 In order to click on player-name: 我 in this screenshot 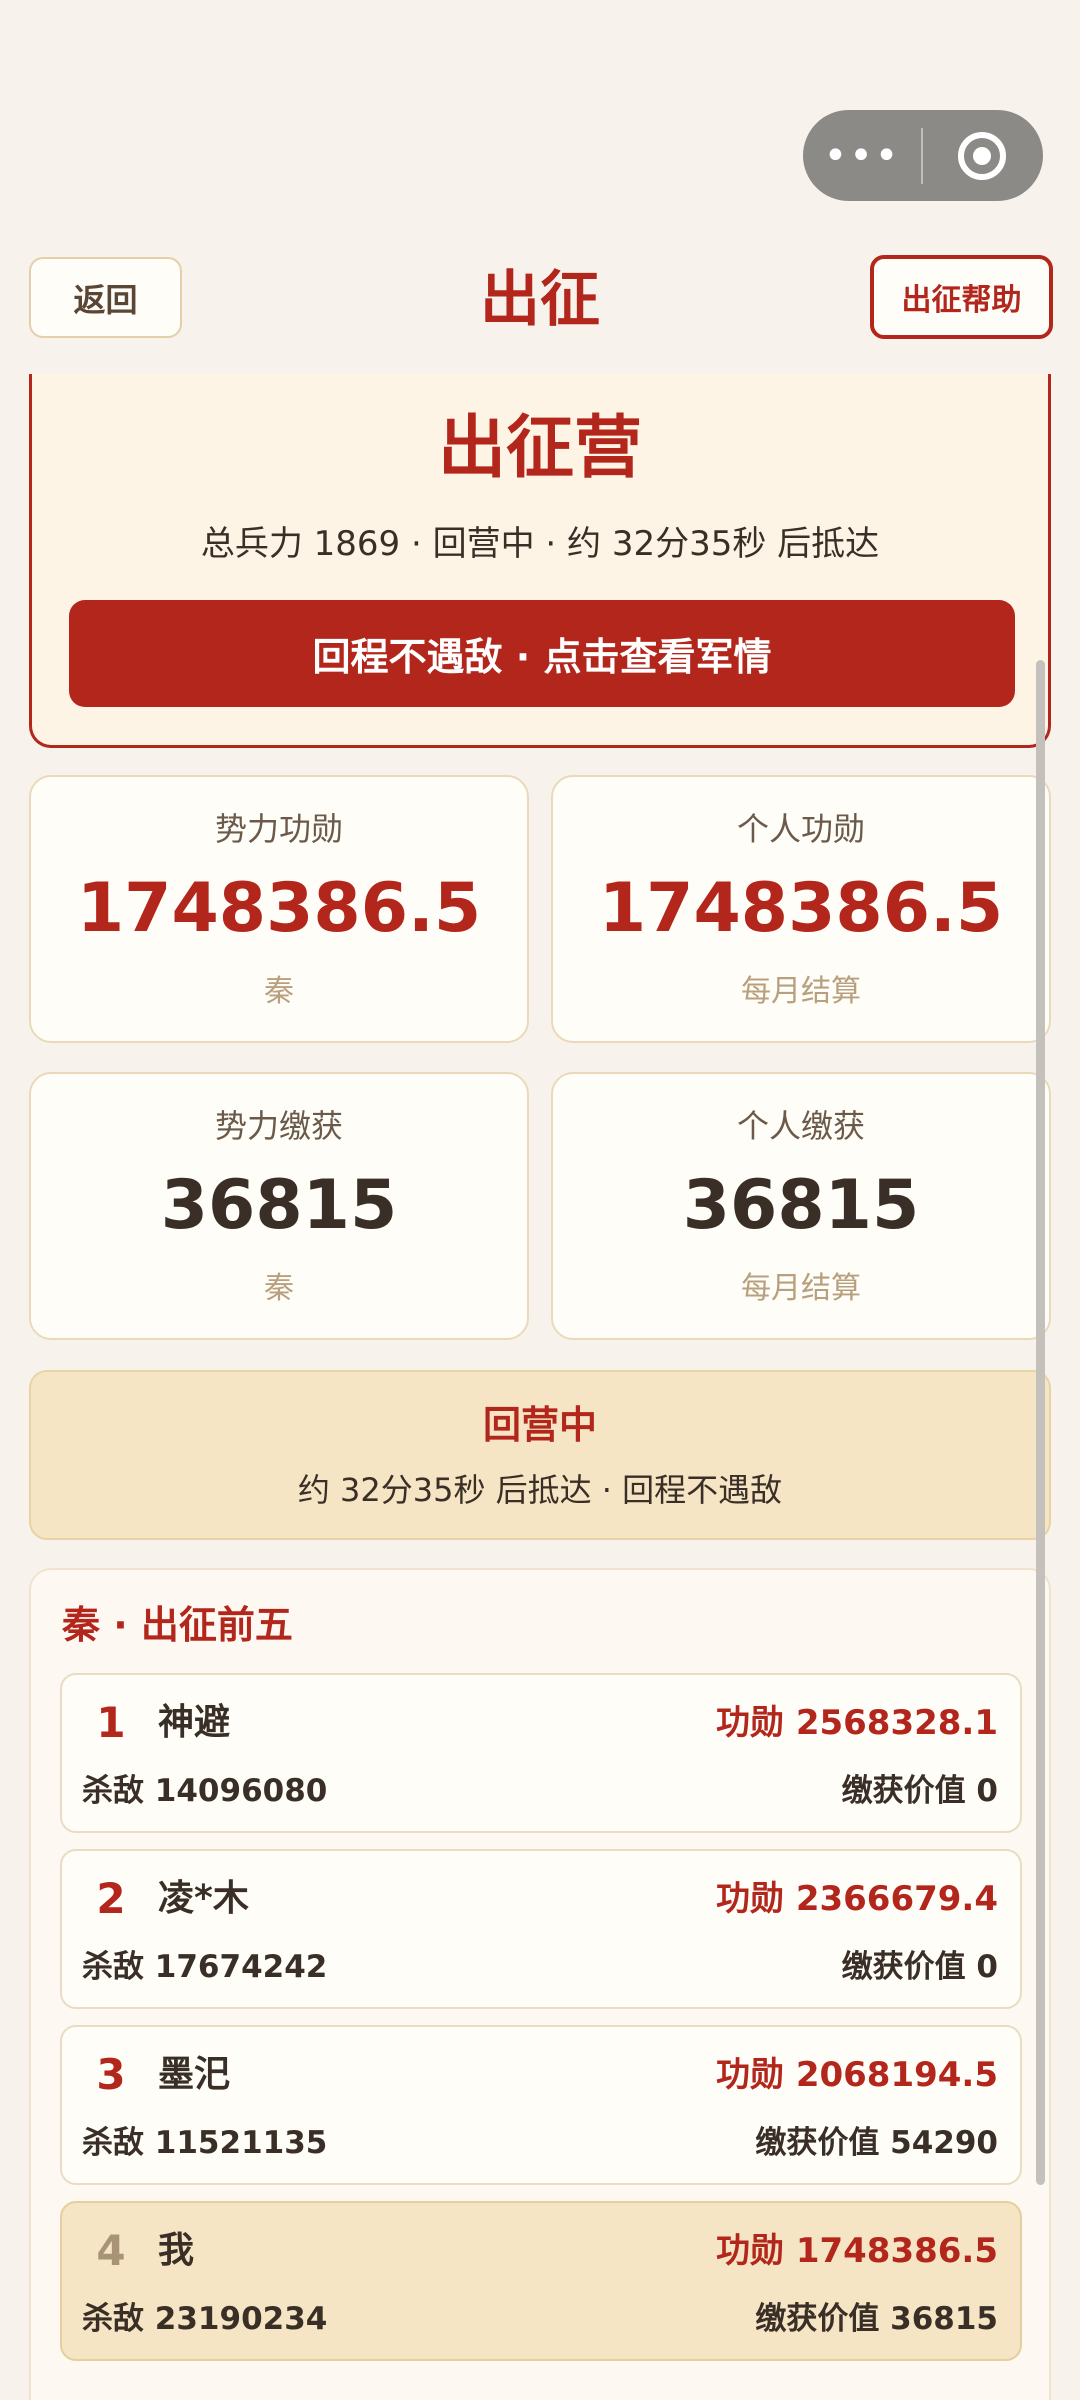, I will do `click(176, 2250)`.